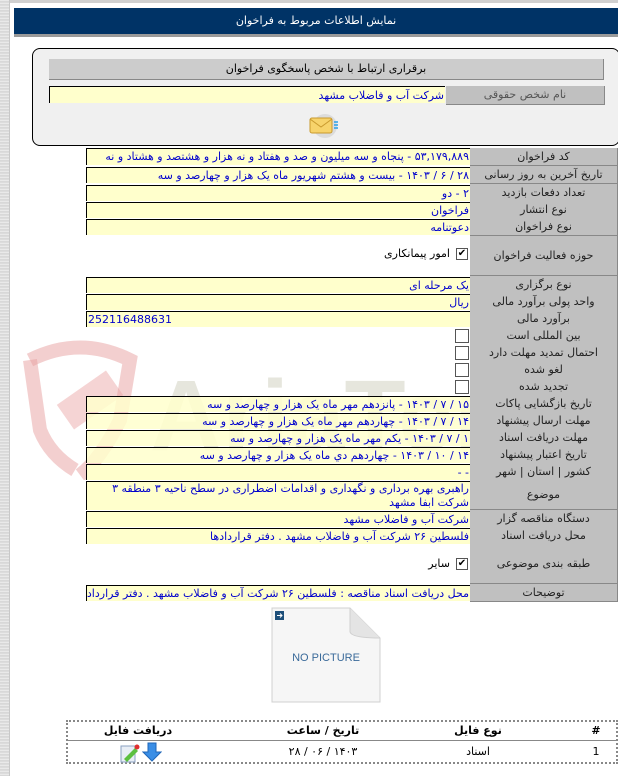 This screenshot has width=618, height=776. I want to click on file-date: ۲۸ / ۰۶ / ۱۴۰۳, so click(323, 751).